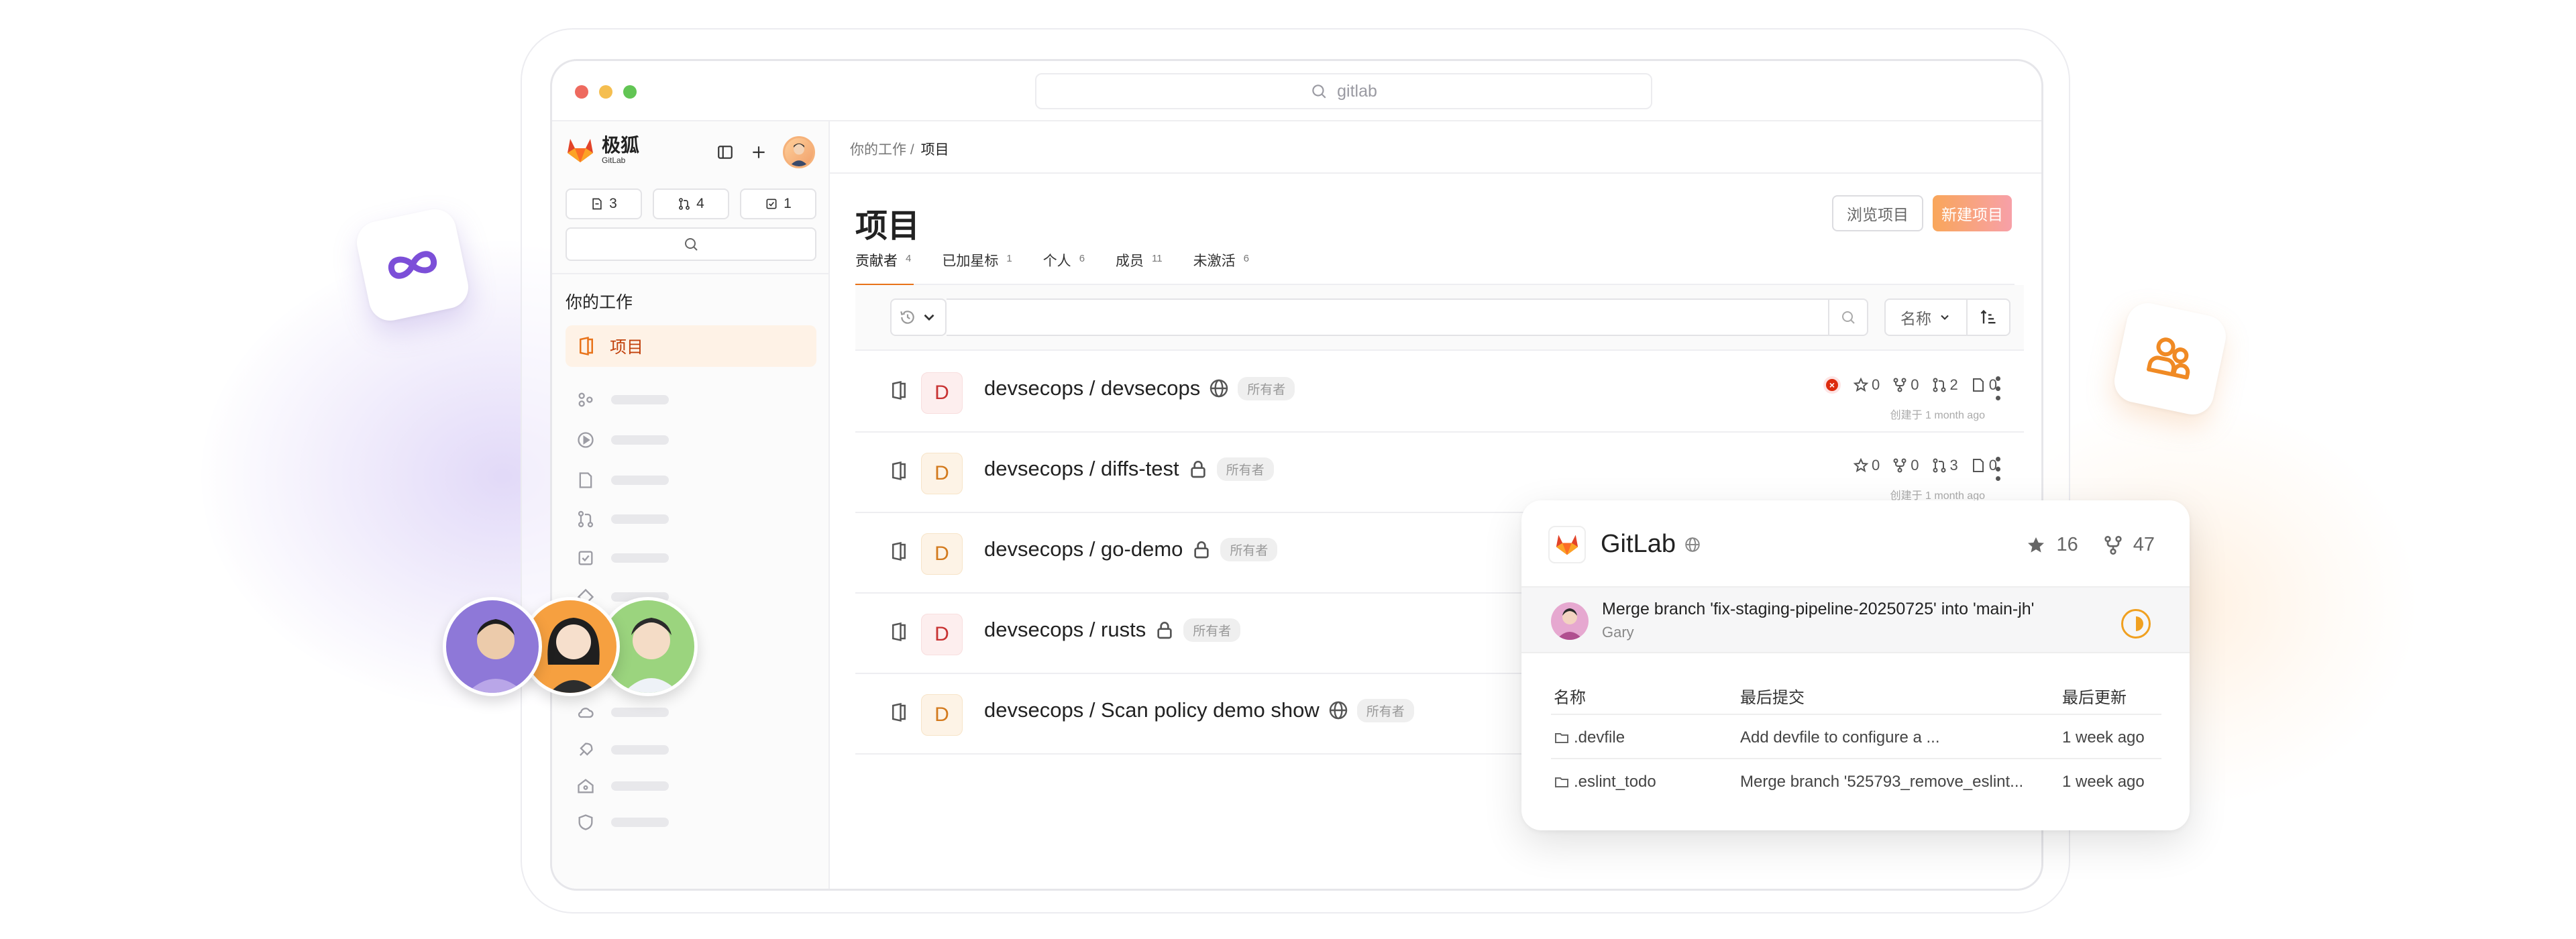 This screenshot has height=939, width=2576. I want to click on users-icon, so click(2168, 358).